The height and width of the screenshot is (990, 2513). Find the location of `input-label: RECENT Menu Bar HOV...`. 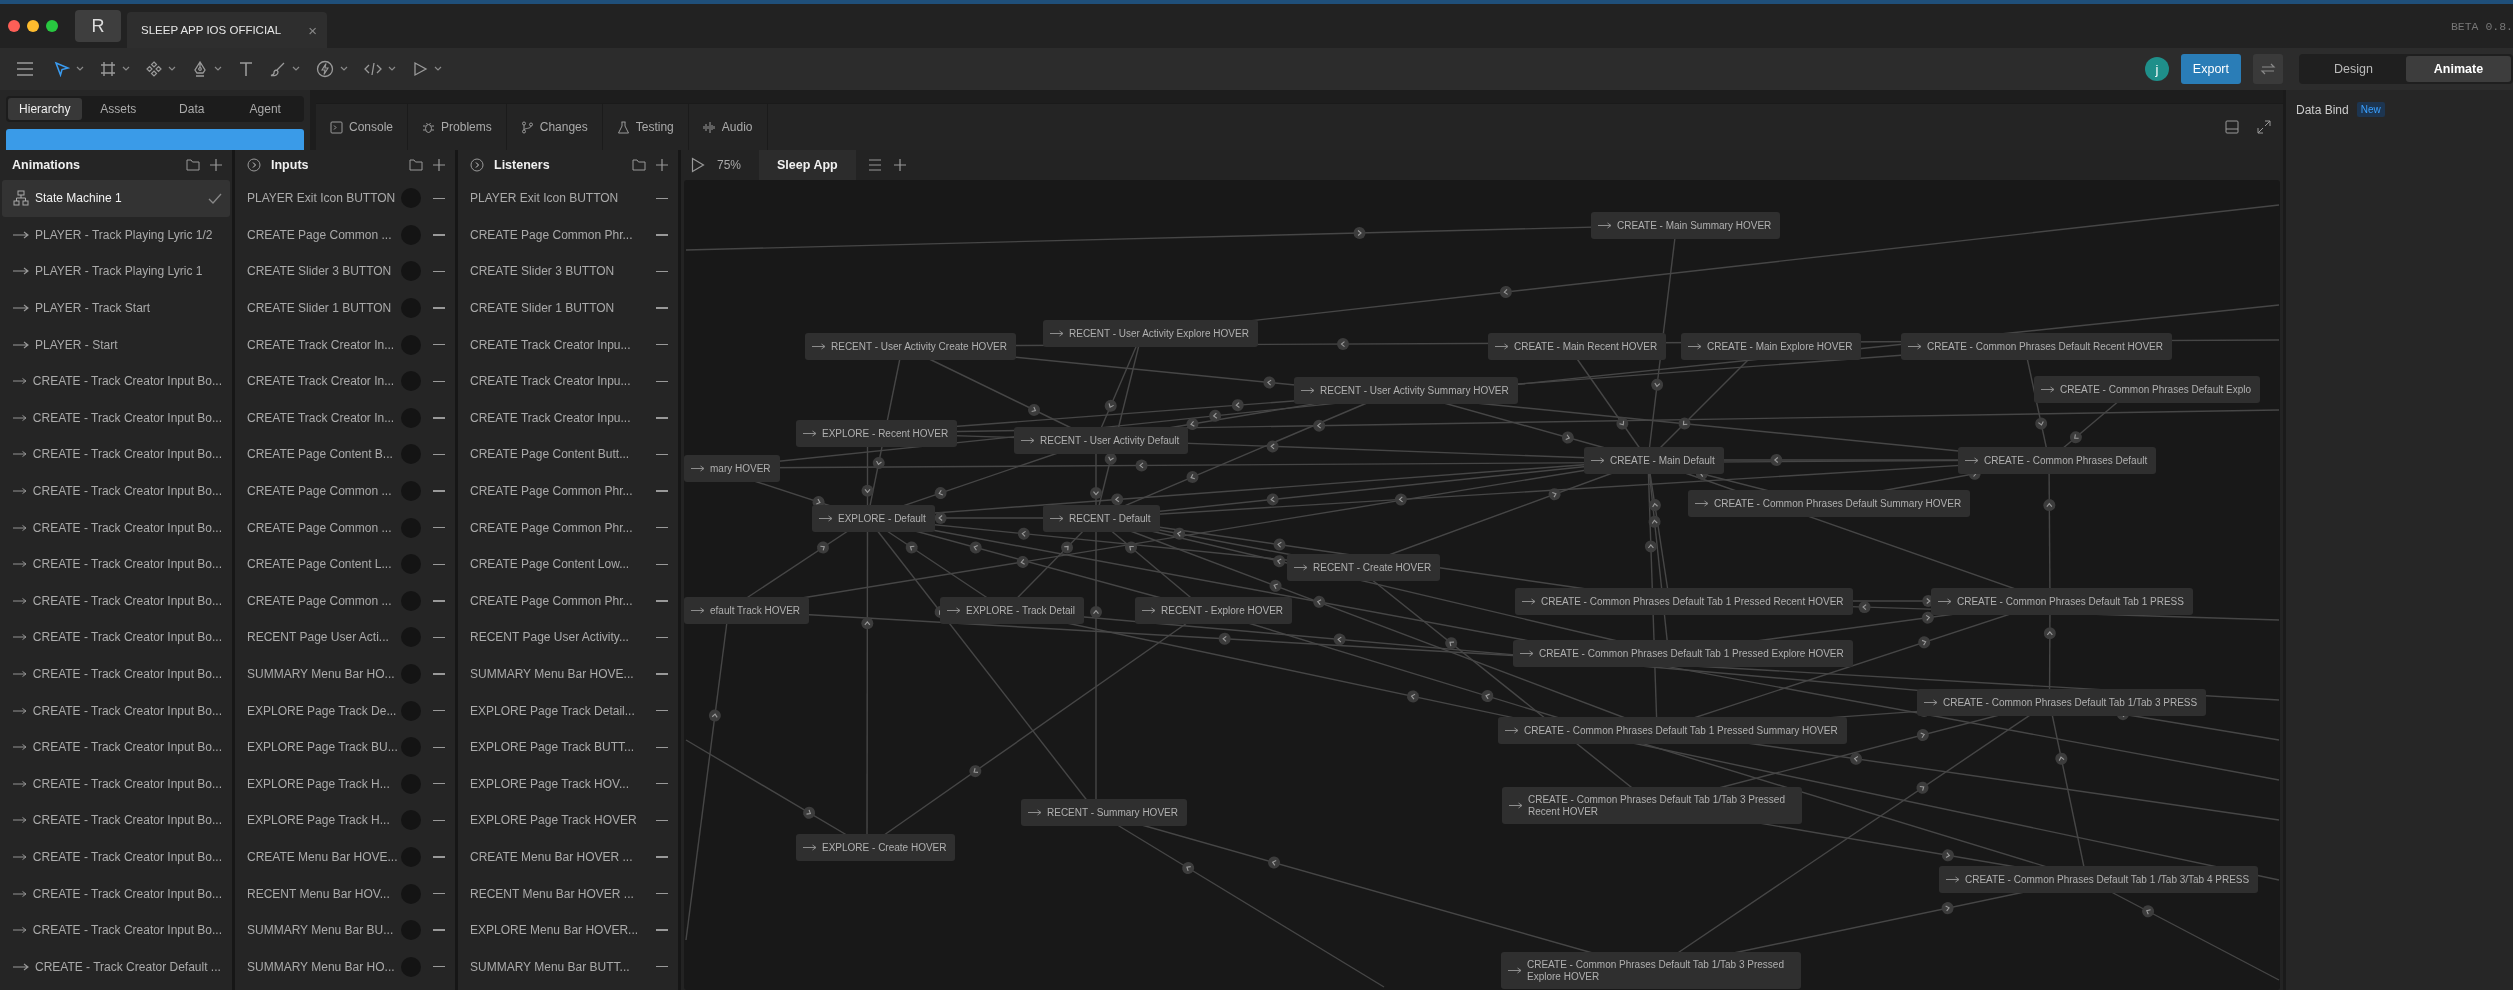

input-label: RECENT Menu Bar HOV... is located at coordinates (324, 893).